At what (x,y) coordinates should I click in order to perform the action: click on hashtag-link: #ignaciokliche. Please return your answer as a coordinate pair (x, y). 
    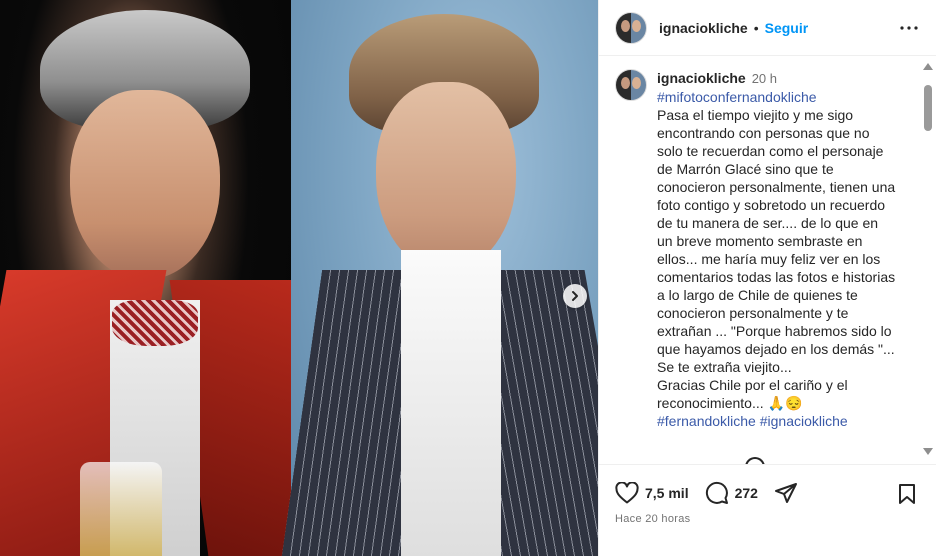
    Looking at the image, I should click on (804, 421).